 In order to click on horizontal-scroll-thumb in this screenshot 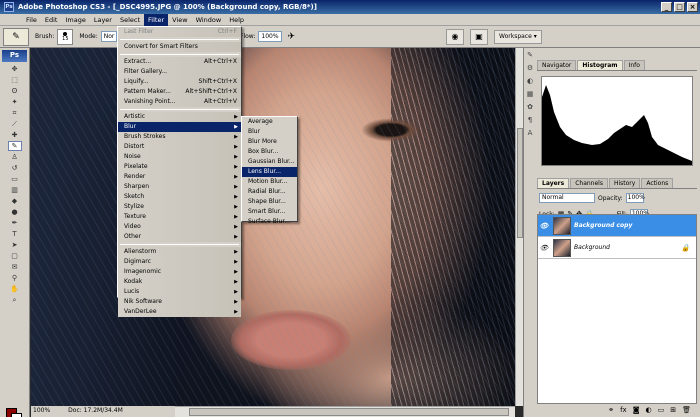, I will do `click(349, 412)`.